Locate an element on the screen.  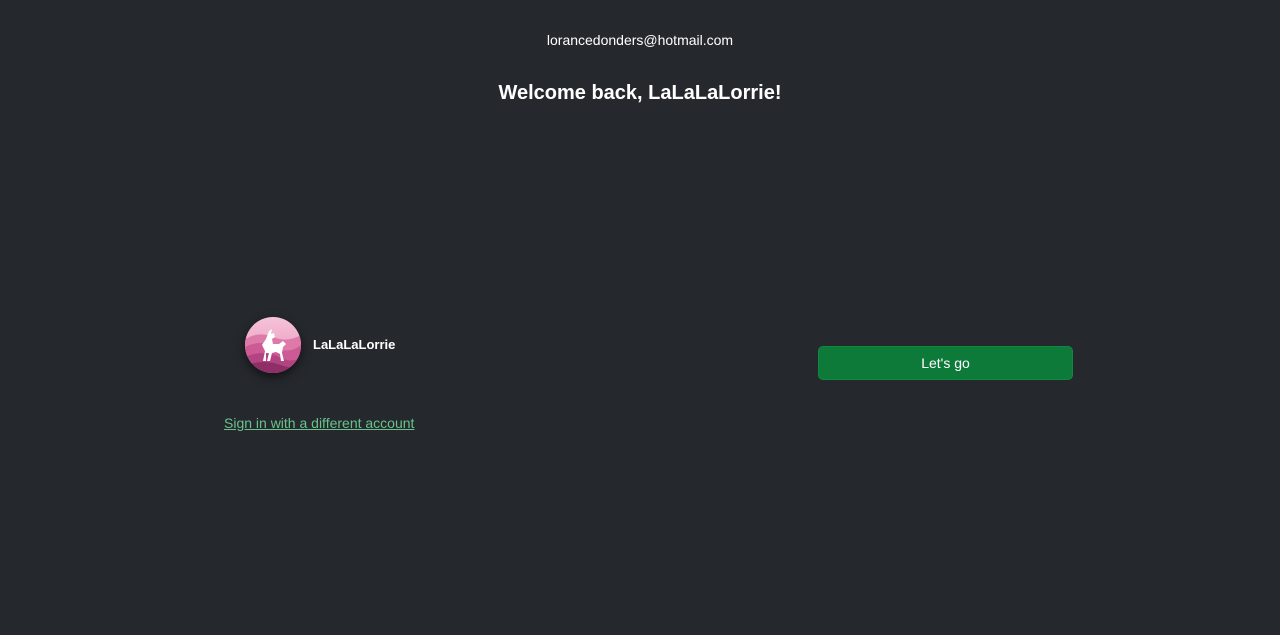
lets-go-button: Let's go is located at coordinates (945, 363).